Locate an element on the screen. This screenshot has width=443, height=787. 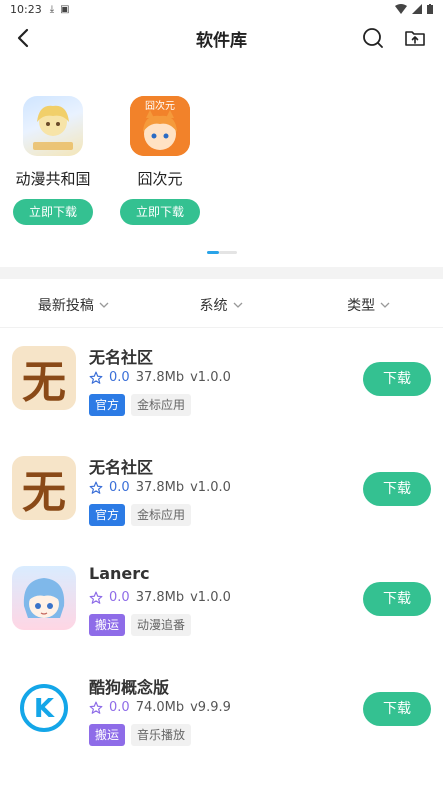
filter-latest: 最新投稿 is located at coordinates (74, 304).